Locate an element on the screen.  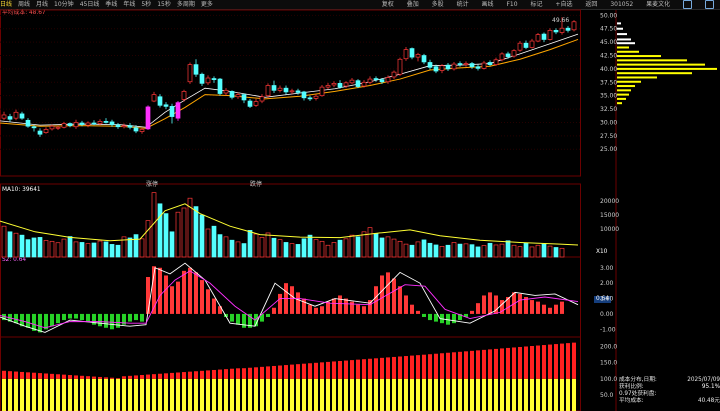
price-tick-label: 37.50 is located at coordinates (608, 82).